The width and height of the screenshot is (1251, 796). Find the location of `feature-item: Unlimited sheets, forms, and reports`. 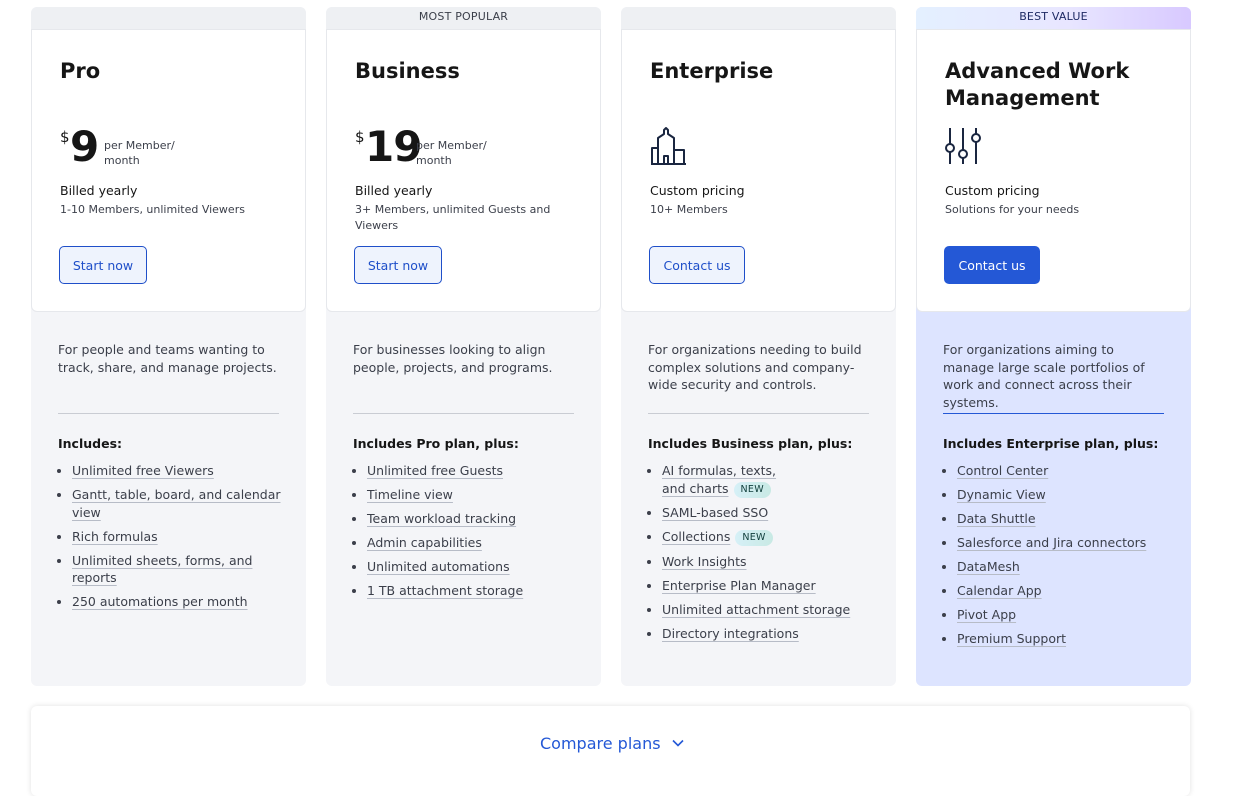

feature-item: Unlimited sheets, forms, and reports is located at coordinates (177, 569).